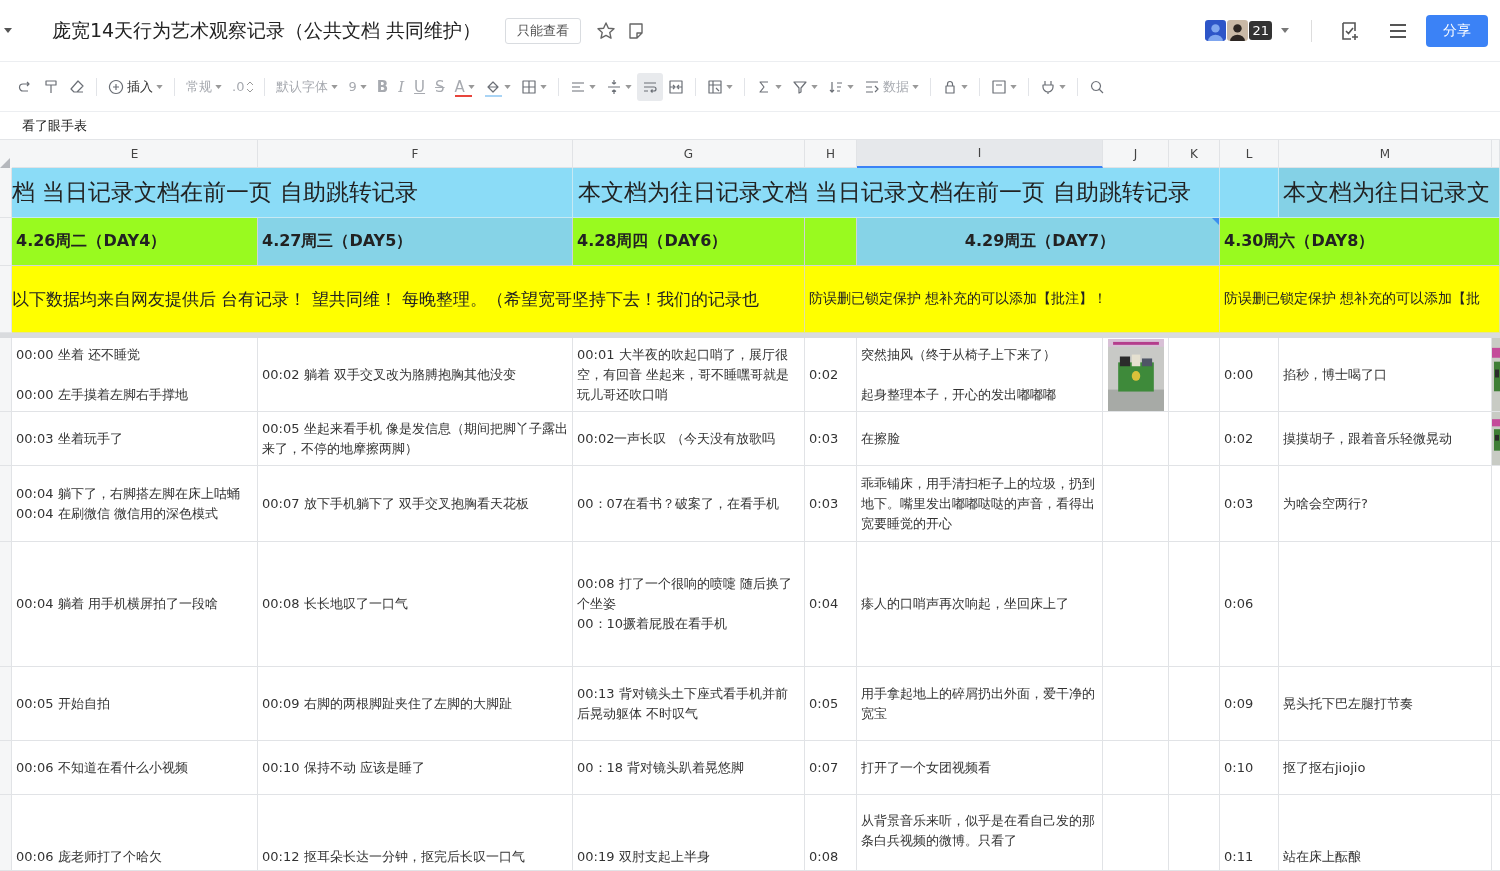  What do you see at coordinates (998, 86) in the screenshot?
I see `frame-icon` at bounding box center [998, 86].